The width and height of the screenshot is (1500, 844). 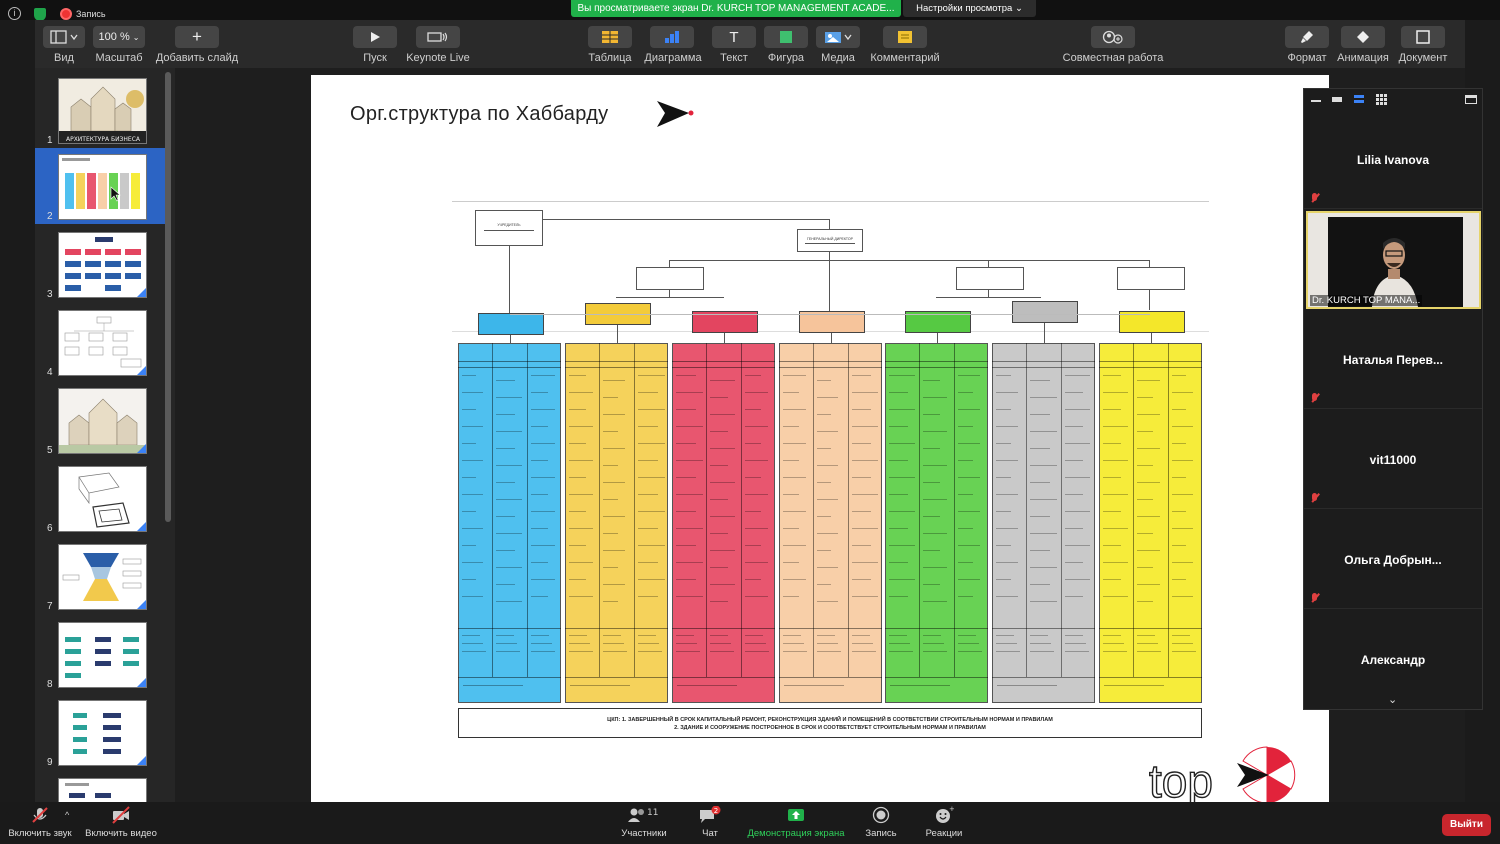 I want to click on table-label: Таблица, so click(x=610, y=58).